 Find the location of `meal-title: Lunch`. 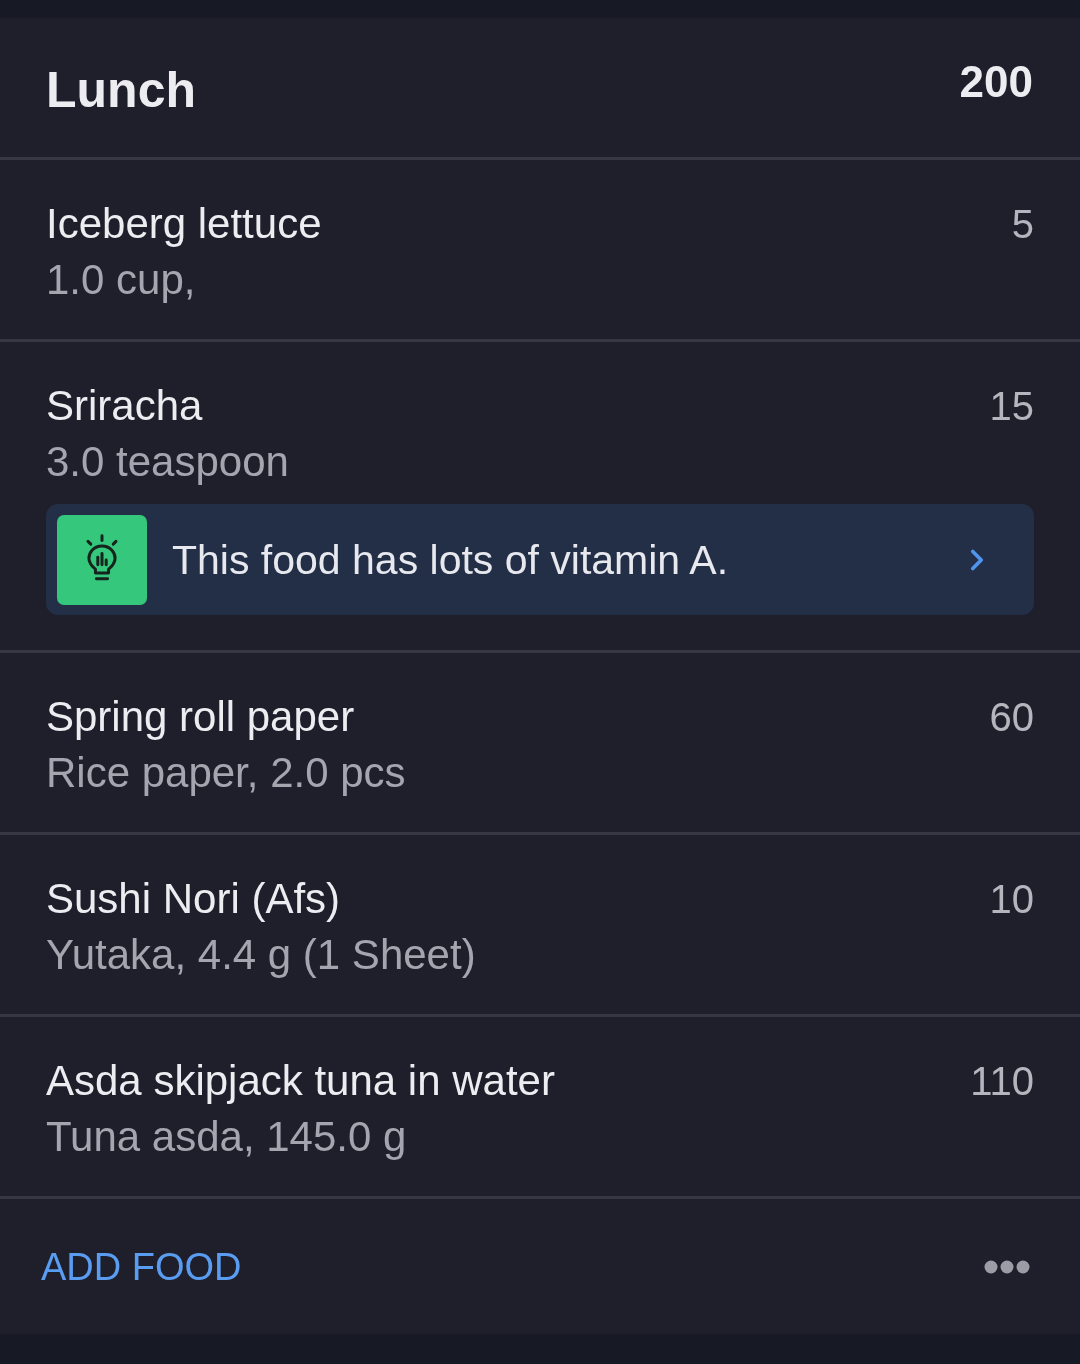

meal-title: Lunch is located at coordinates (121, 90).